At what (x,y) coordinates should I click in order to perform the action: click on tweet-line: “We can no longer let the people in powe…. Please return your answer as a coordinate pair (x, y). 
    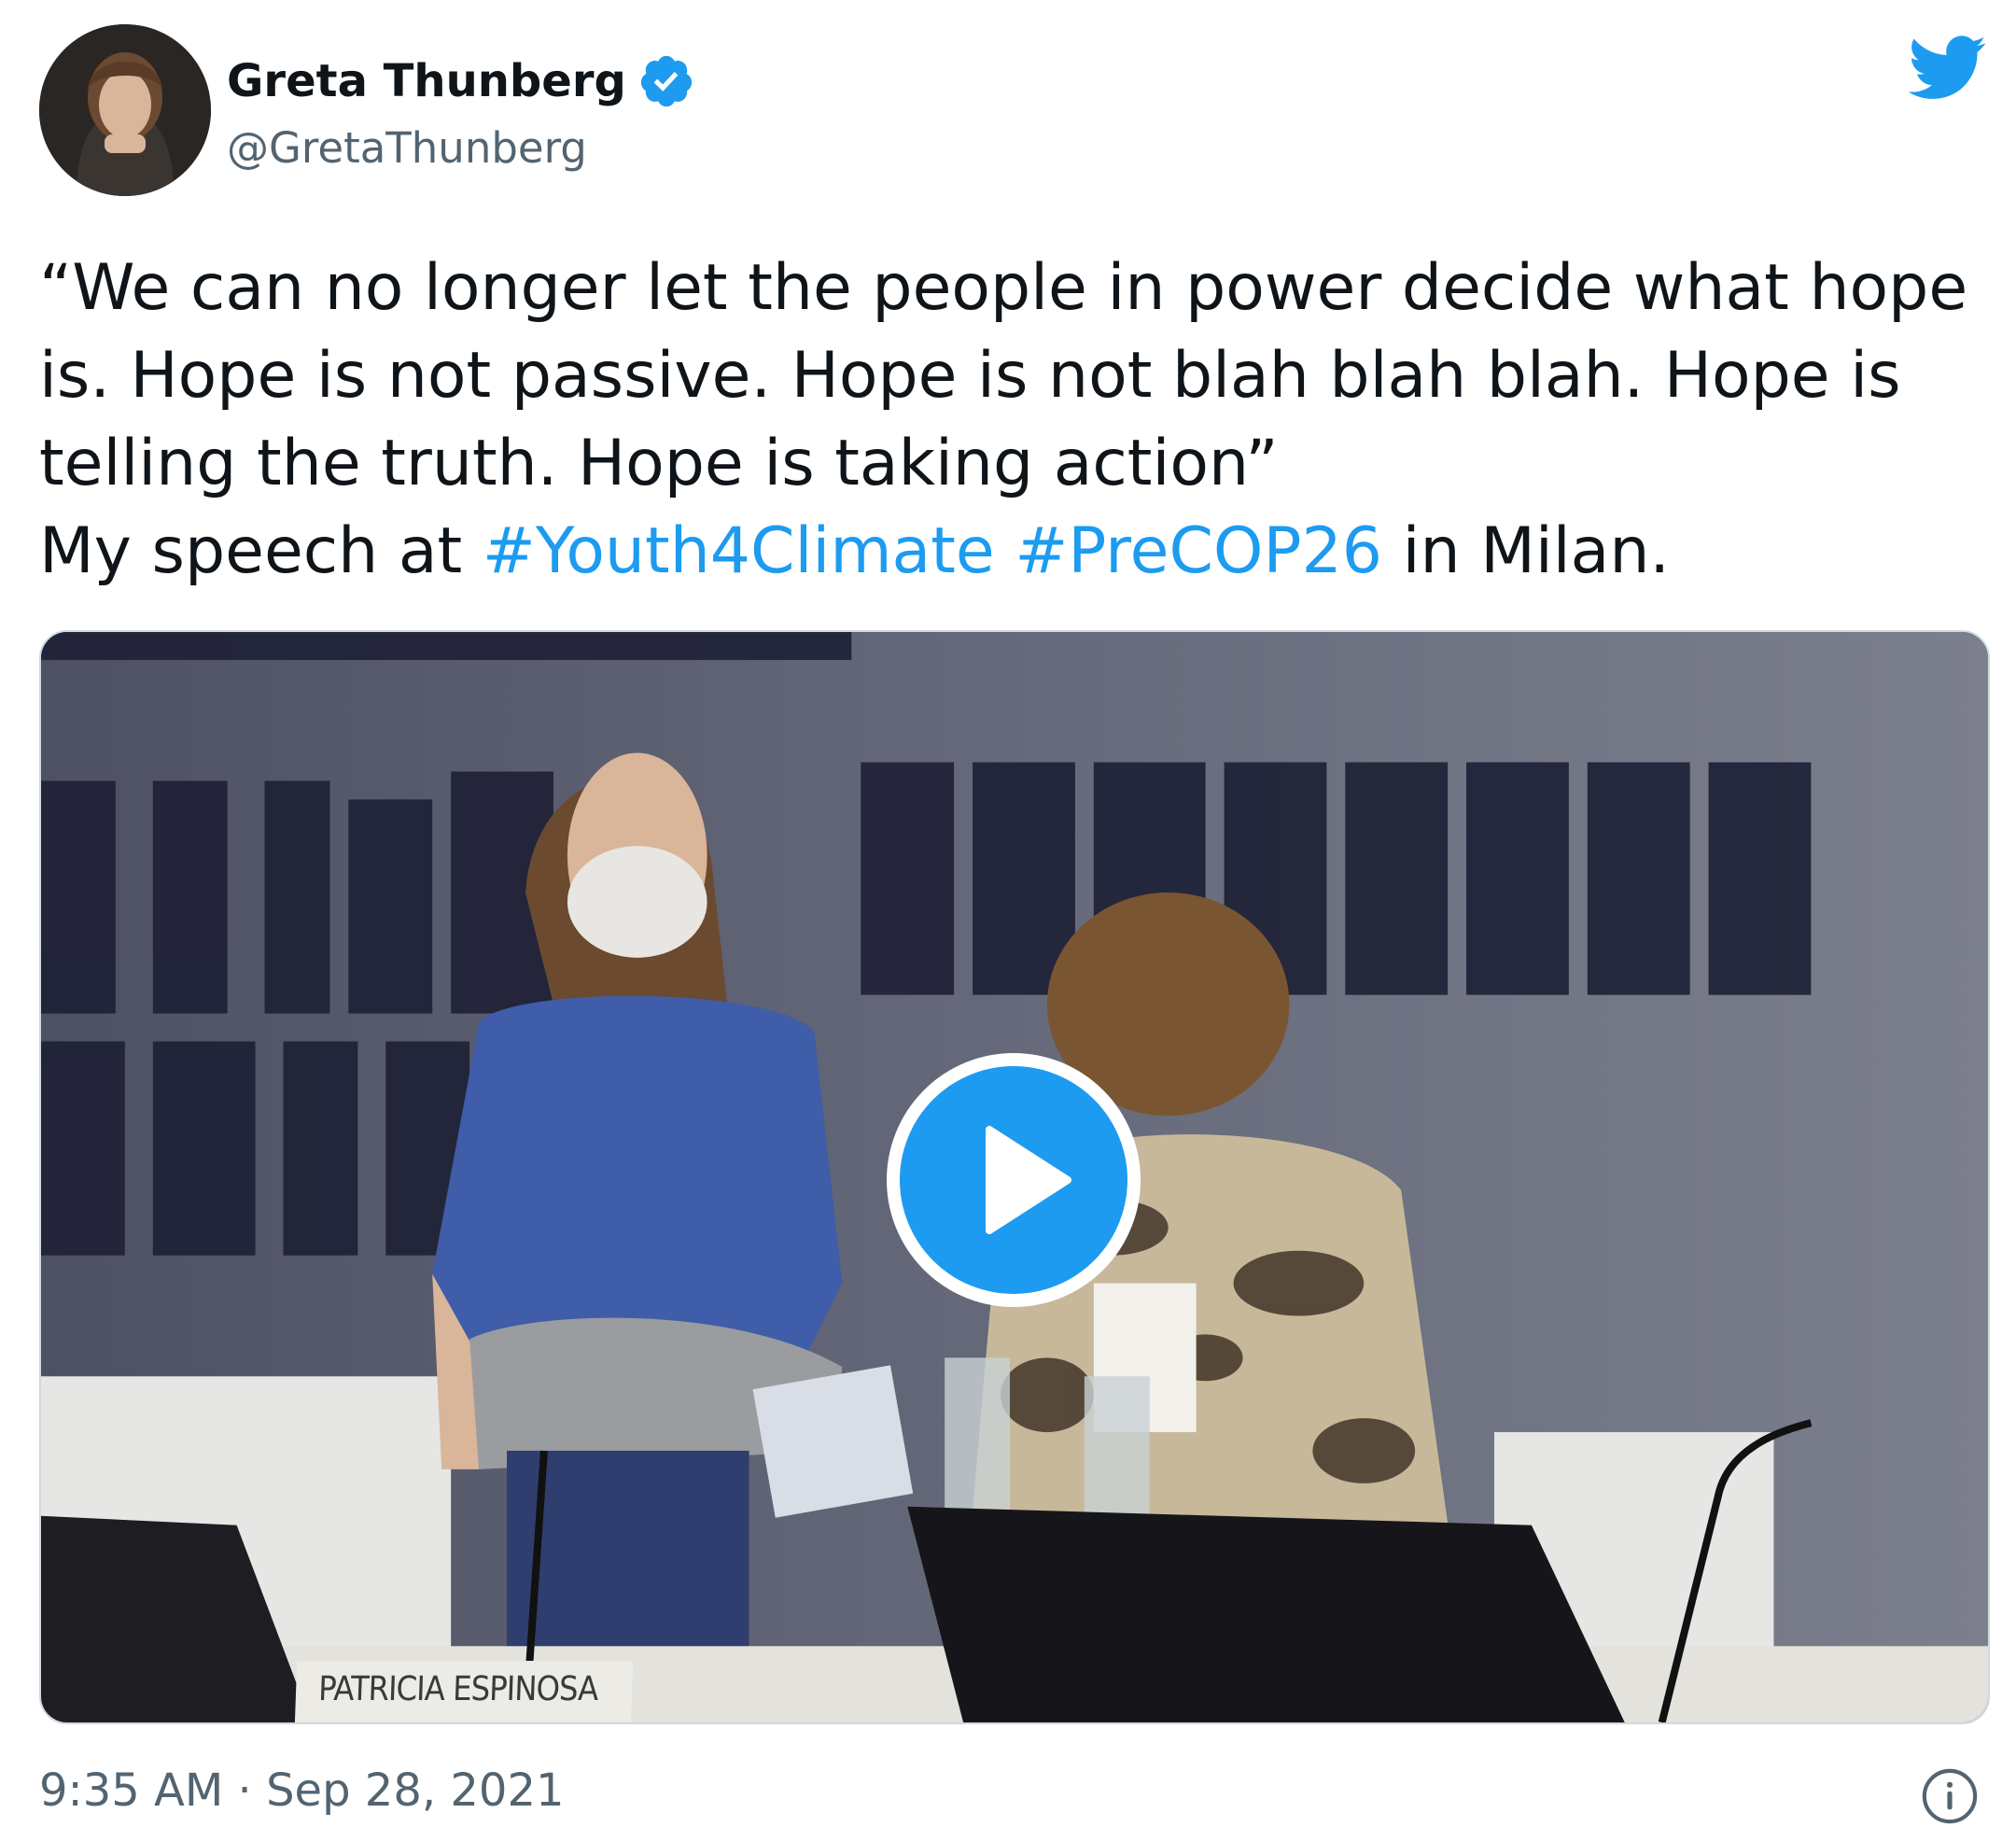
    Looking at the image, I should click on (1003, 288).